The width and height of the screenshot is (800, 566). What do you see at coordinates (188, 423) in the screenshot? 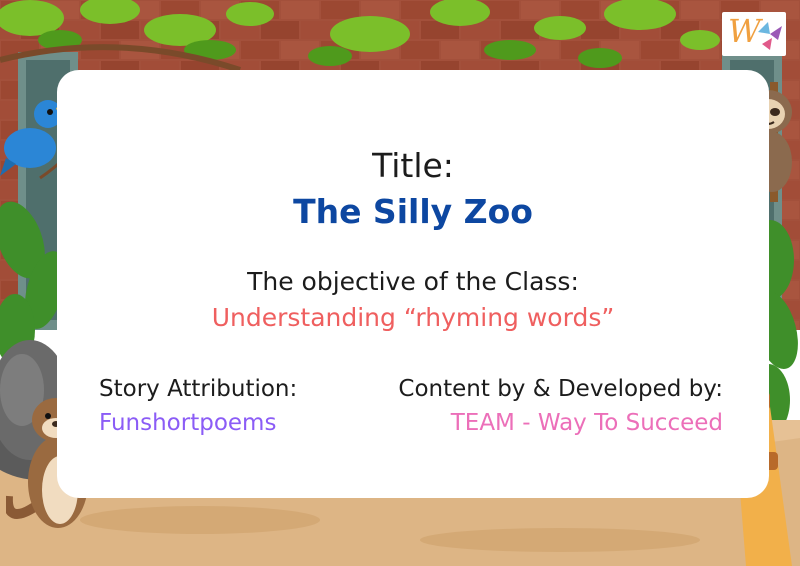
I see `attribution-text: Funshortpoems` at bounding box center [188, 423].